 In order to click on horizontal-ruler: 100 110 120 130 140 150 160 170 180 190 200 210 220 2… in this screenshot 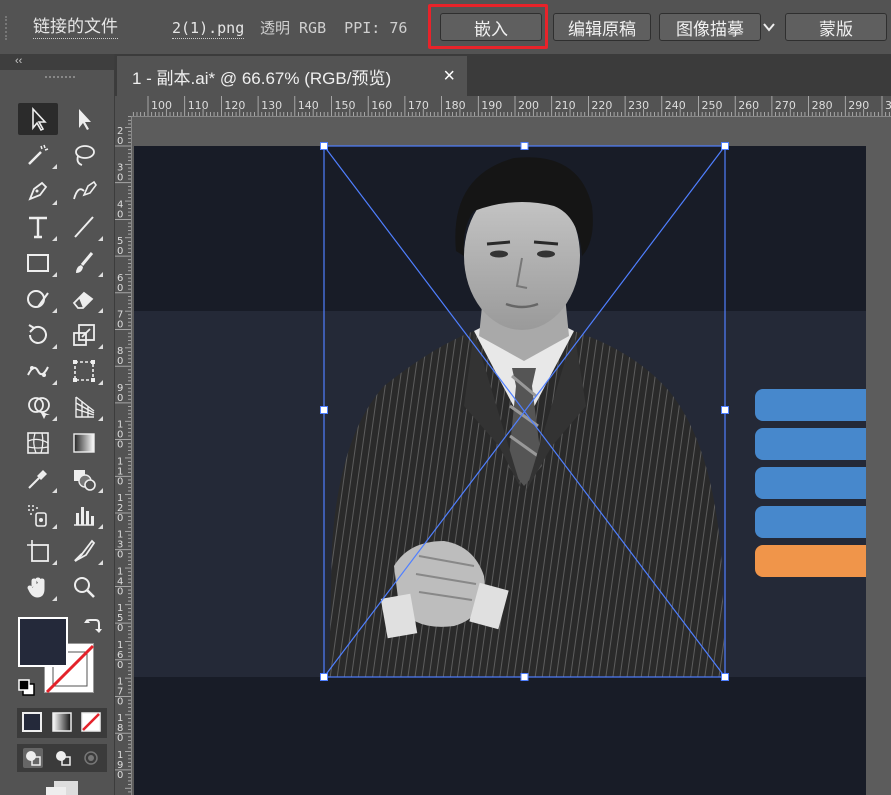, I will do `click(511, 106)`.